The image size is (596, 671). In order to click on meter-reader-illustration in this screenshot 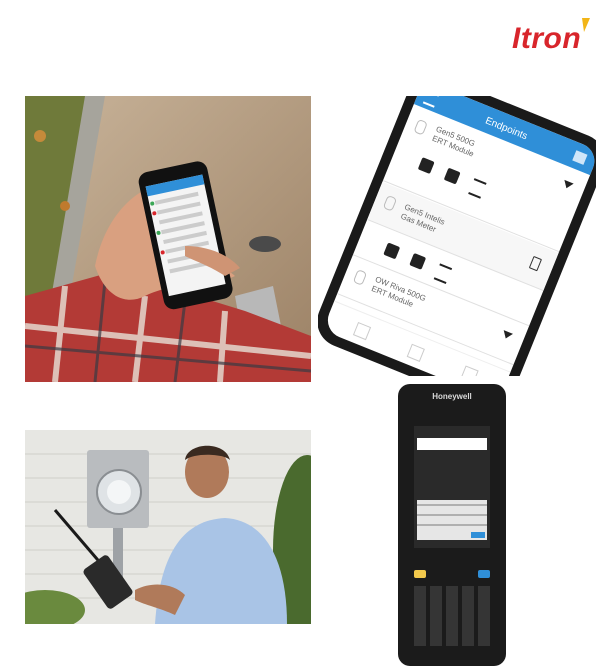, I will do `click(168, 527)`.